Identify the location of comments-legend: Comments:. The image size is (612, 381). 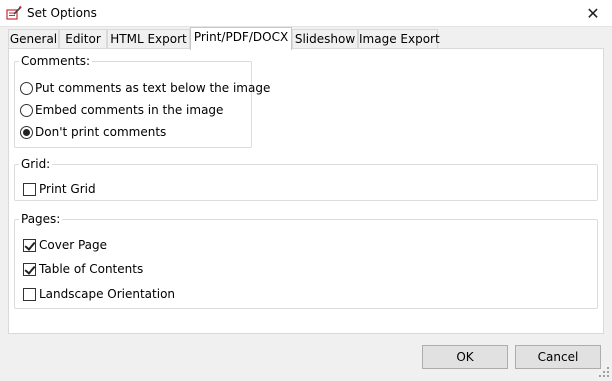
(56, 61).